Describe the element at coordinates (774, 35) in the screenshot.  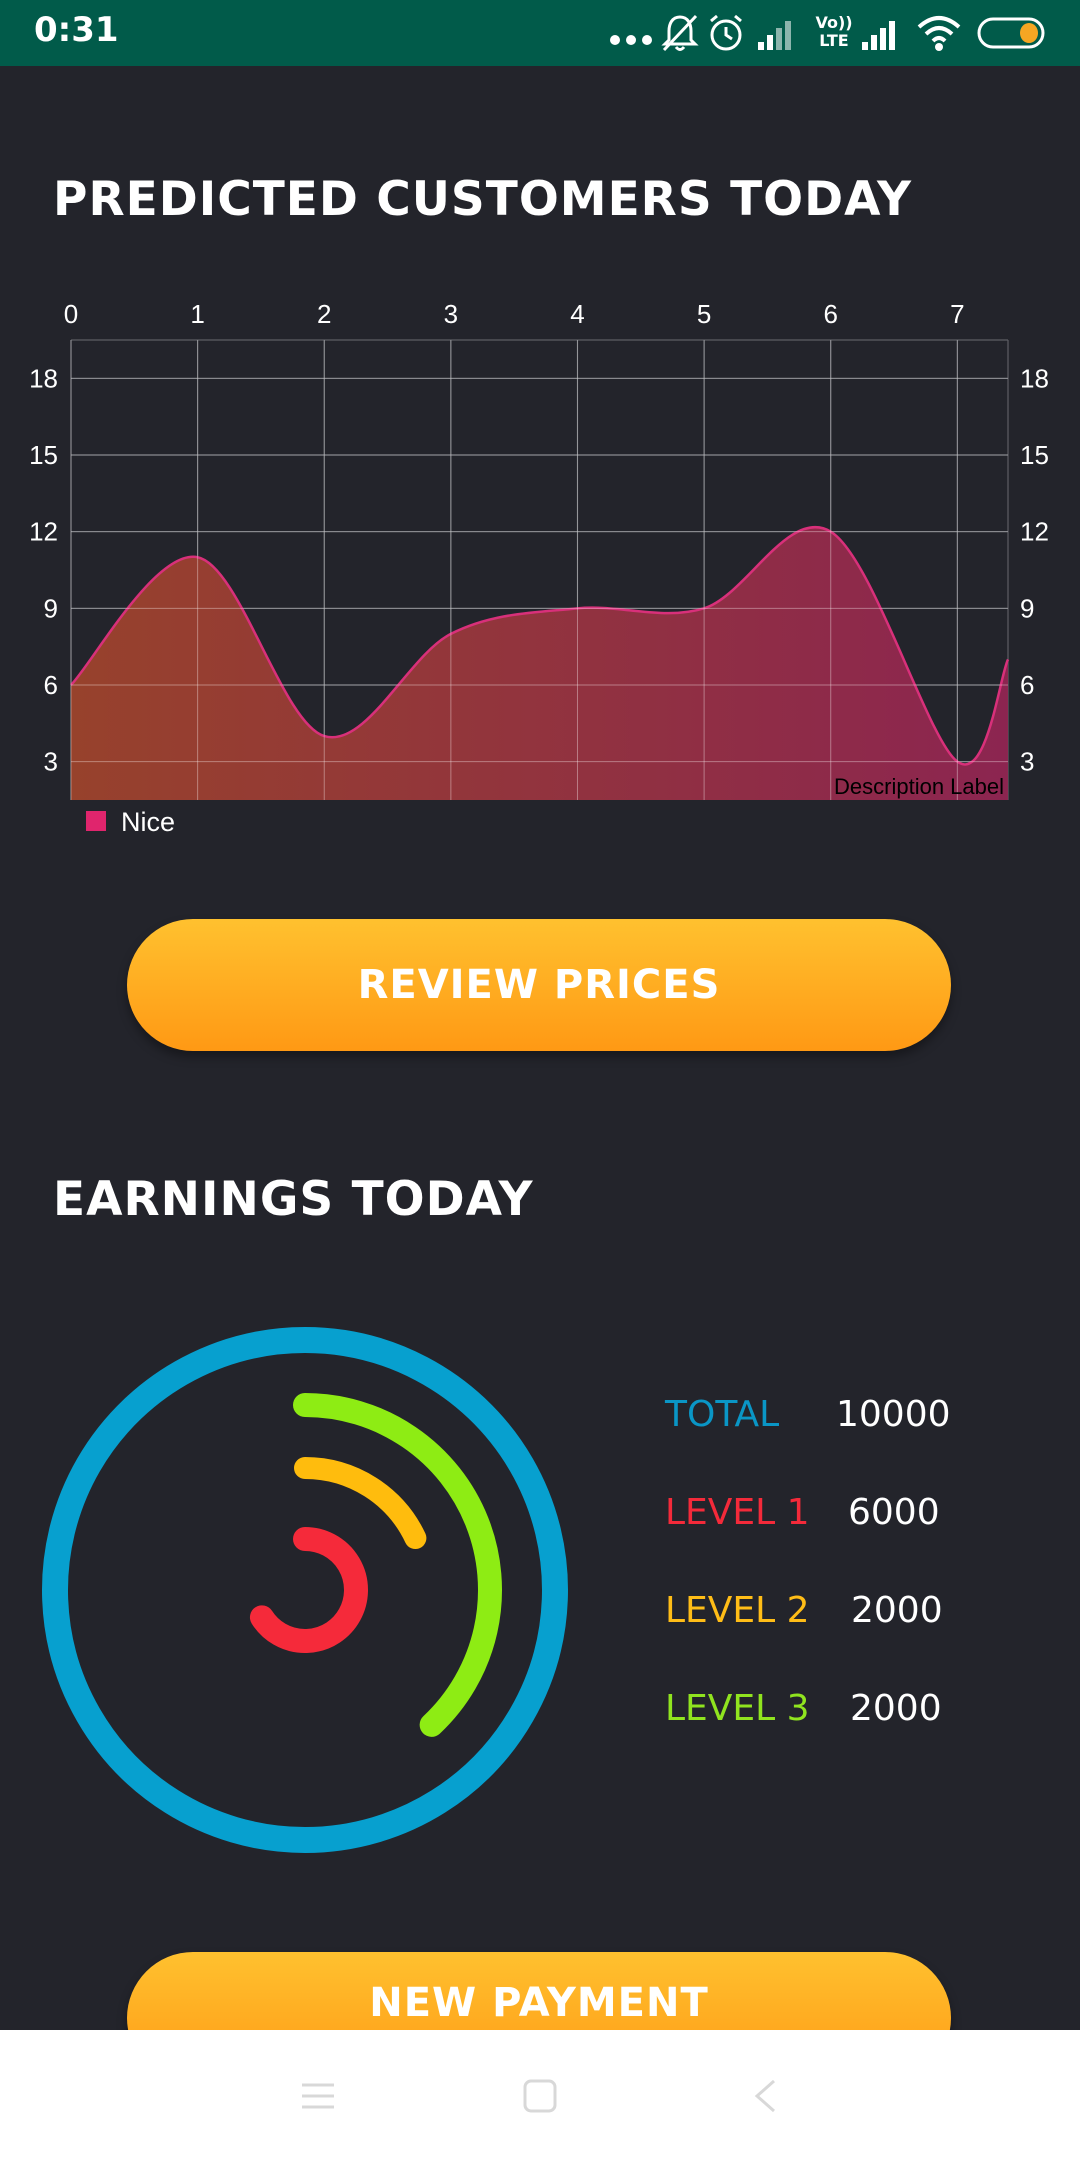
I see `signal-icon` at that location.